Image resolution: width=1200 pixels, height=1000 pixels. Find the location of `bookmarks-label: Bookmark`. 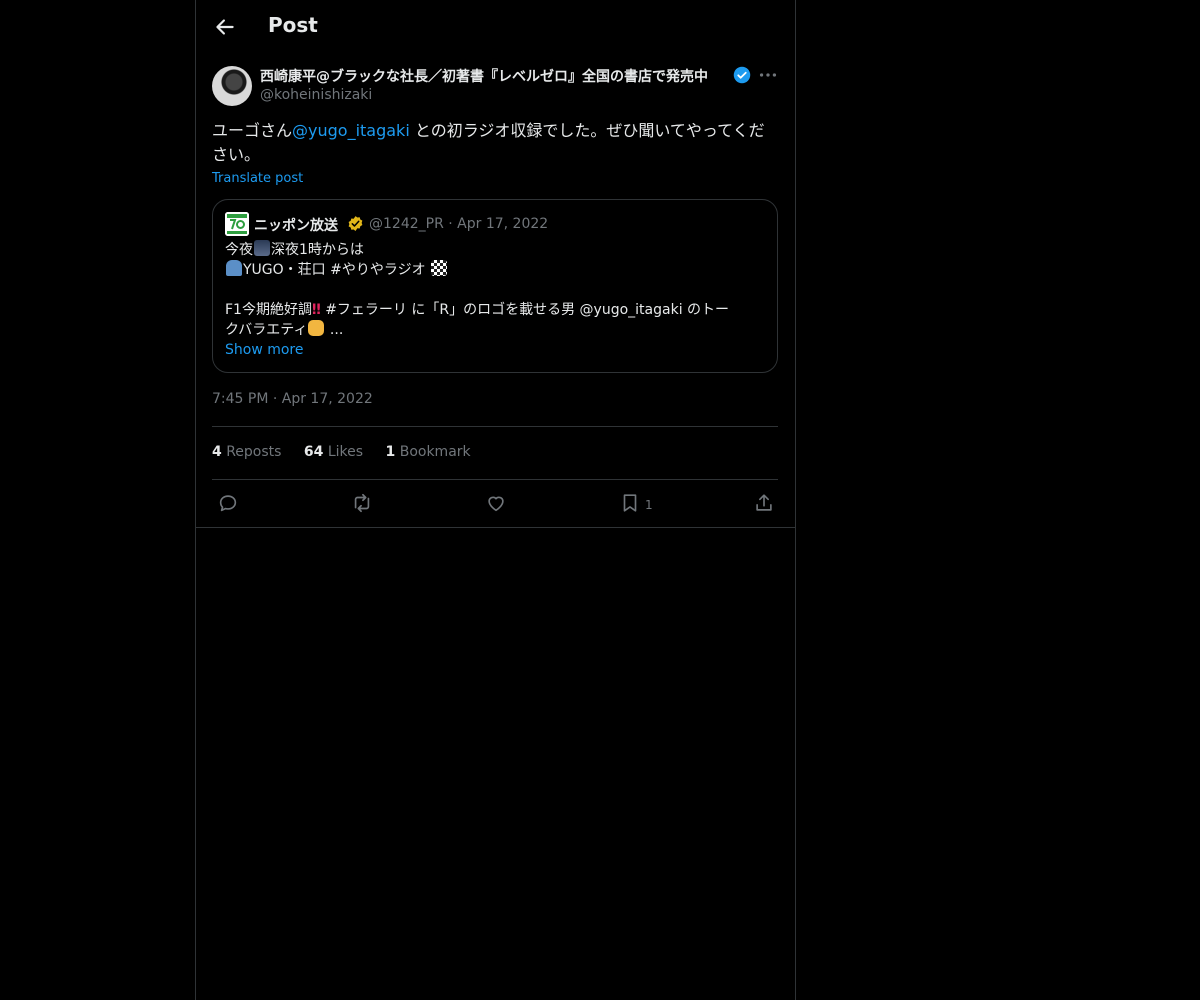

bookmarks-label: Bookmark is located at coordinates (435, 452).